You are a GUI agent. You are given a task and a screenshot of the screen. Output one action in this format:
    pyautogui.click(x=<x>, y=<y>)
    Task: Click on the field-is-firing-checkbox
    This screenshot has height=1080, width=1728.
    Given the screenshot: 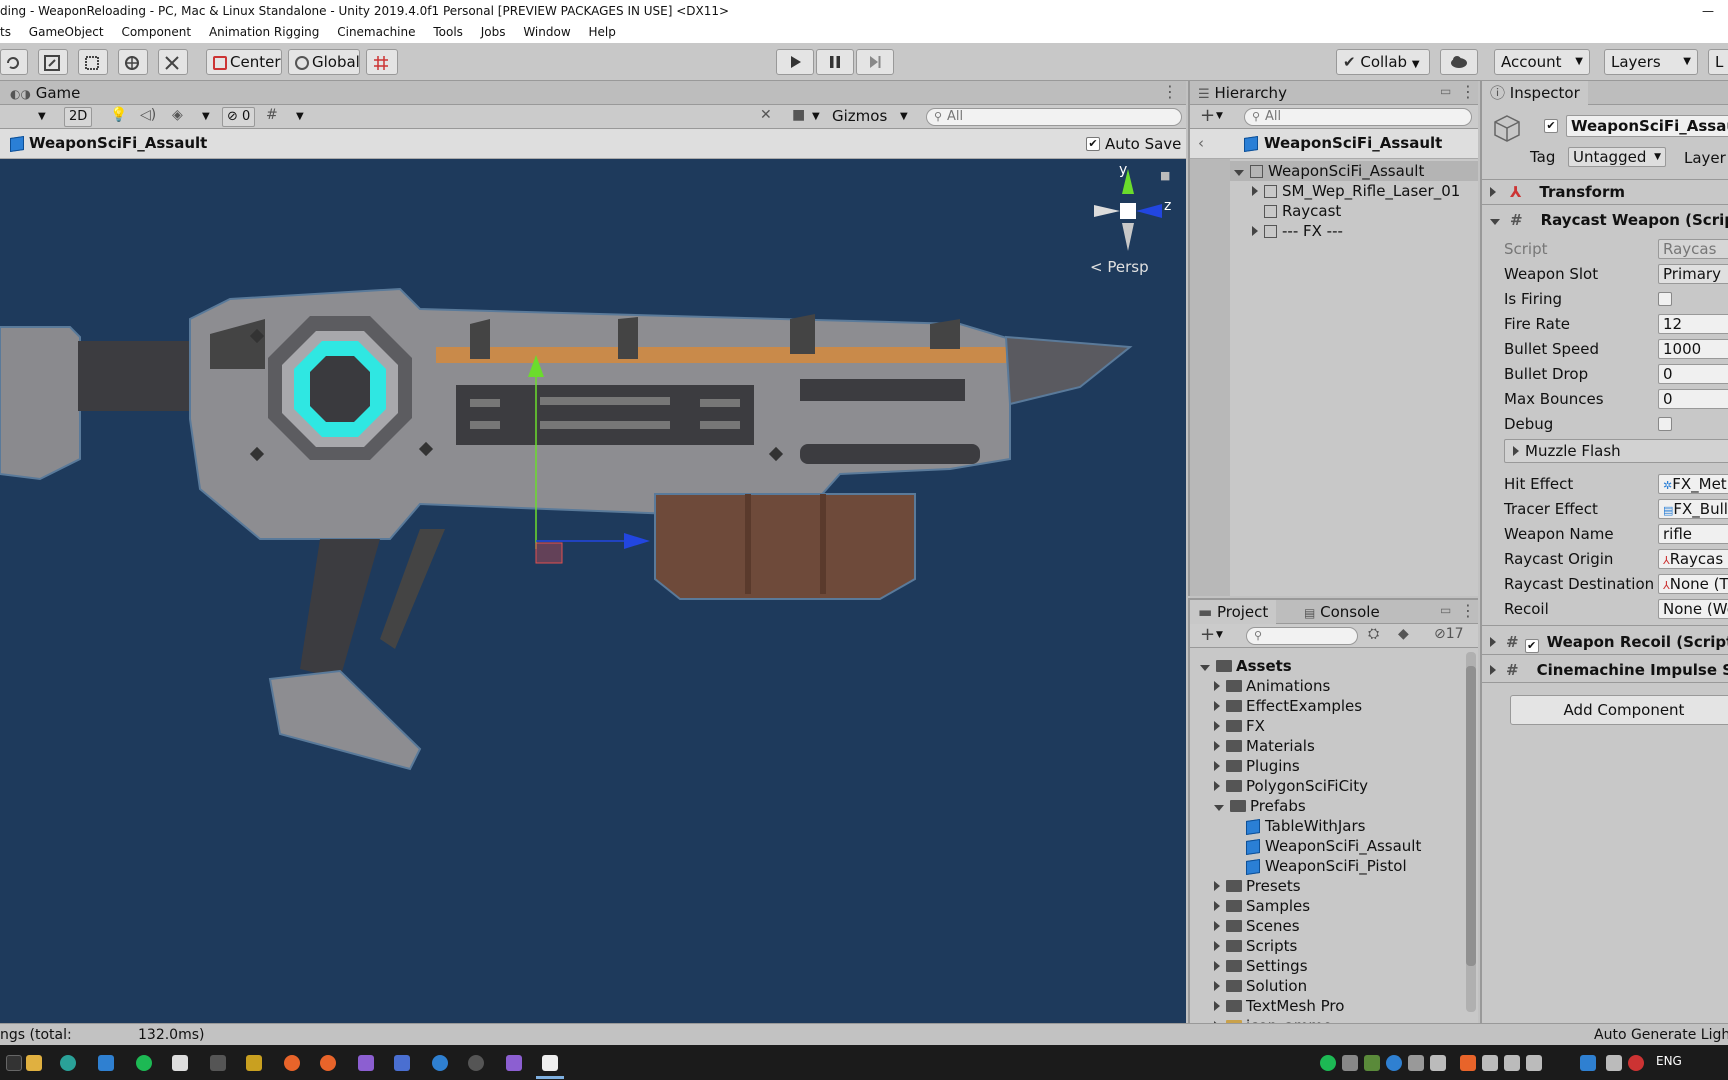 What is the action you would take?
    pyautogui.click(x=1665, y=299)
    